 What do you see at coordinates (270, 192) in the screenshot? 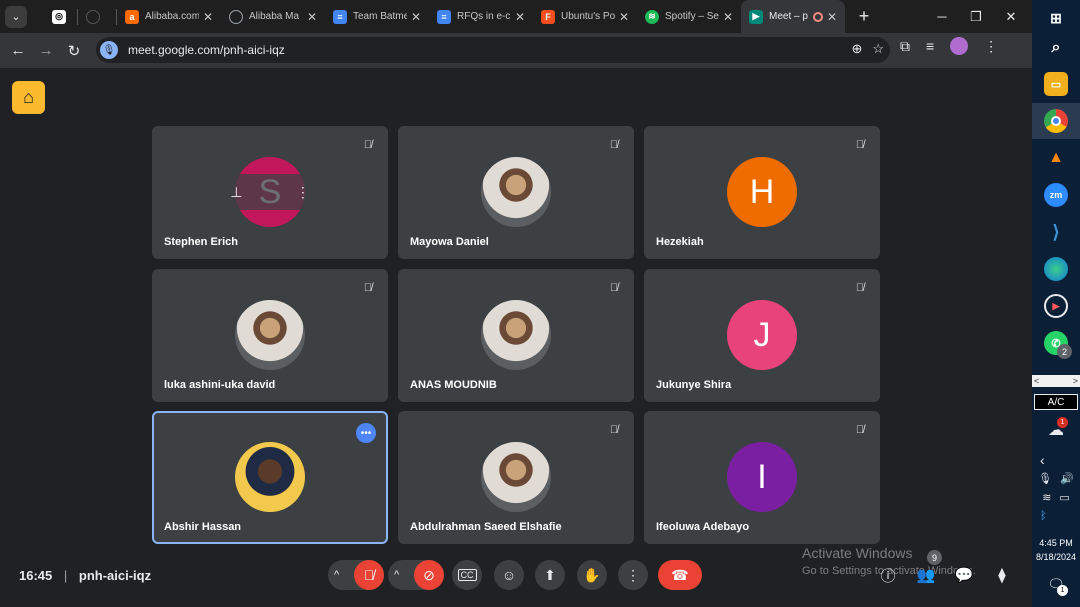
I see `participant-tile: S ⊥ · ⋮ 🎙̸ Stephen Erich` at bounding box center [270, 192].